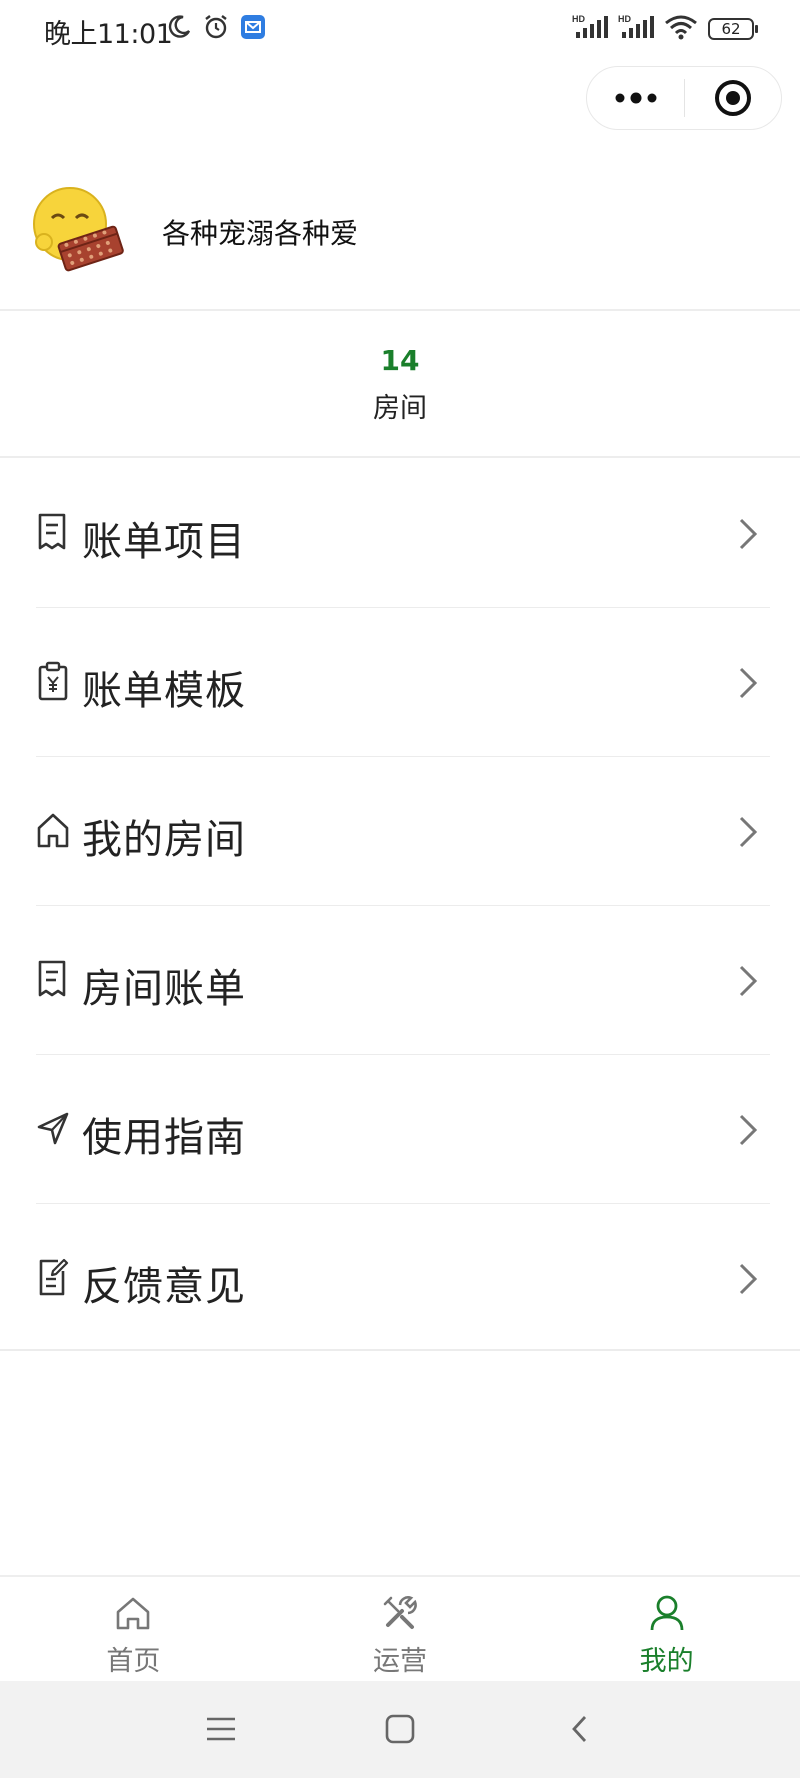 This screenshot has width=800, height=1778. Describe the element at coordinates (164, 1138) in the screenshot. I see `menu-item-label: 使用指南` at that location.